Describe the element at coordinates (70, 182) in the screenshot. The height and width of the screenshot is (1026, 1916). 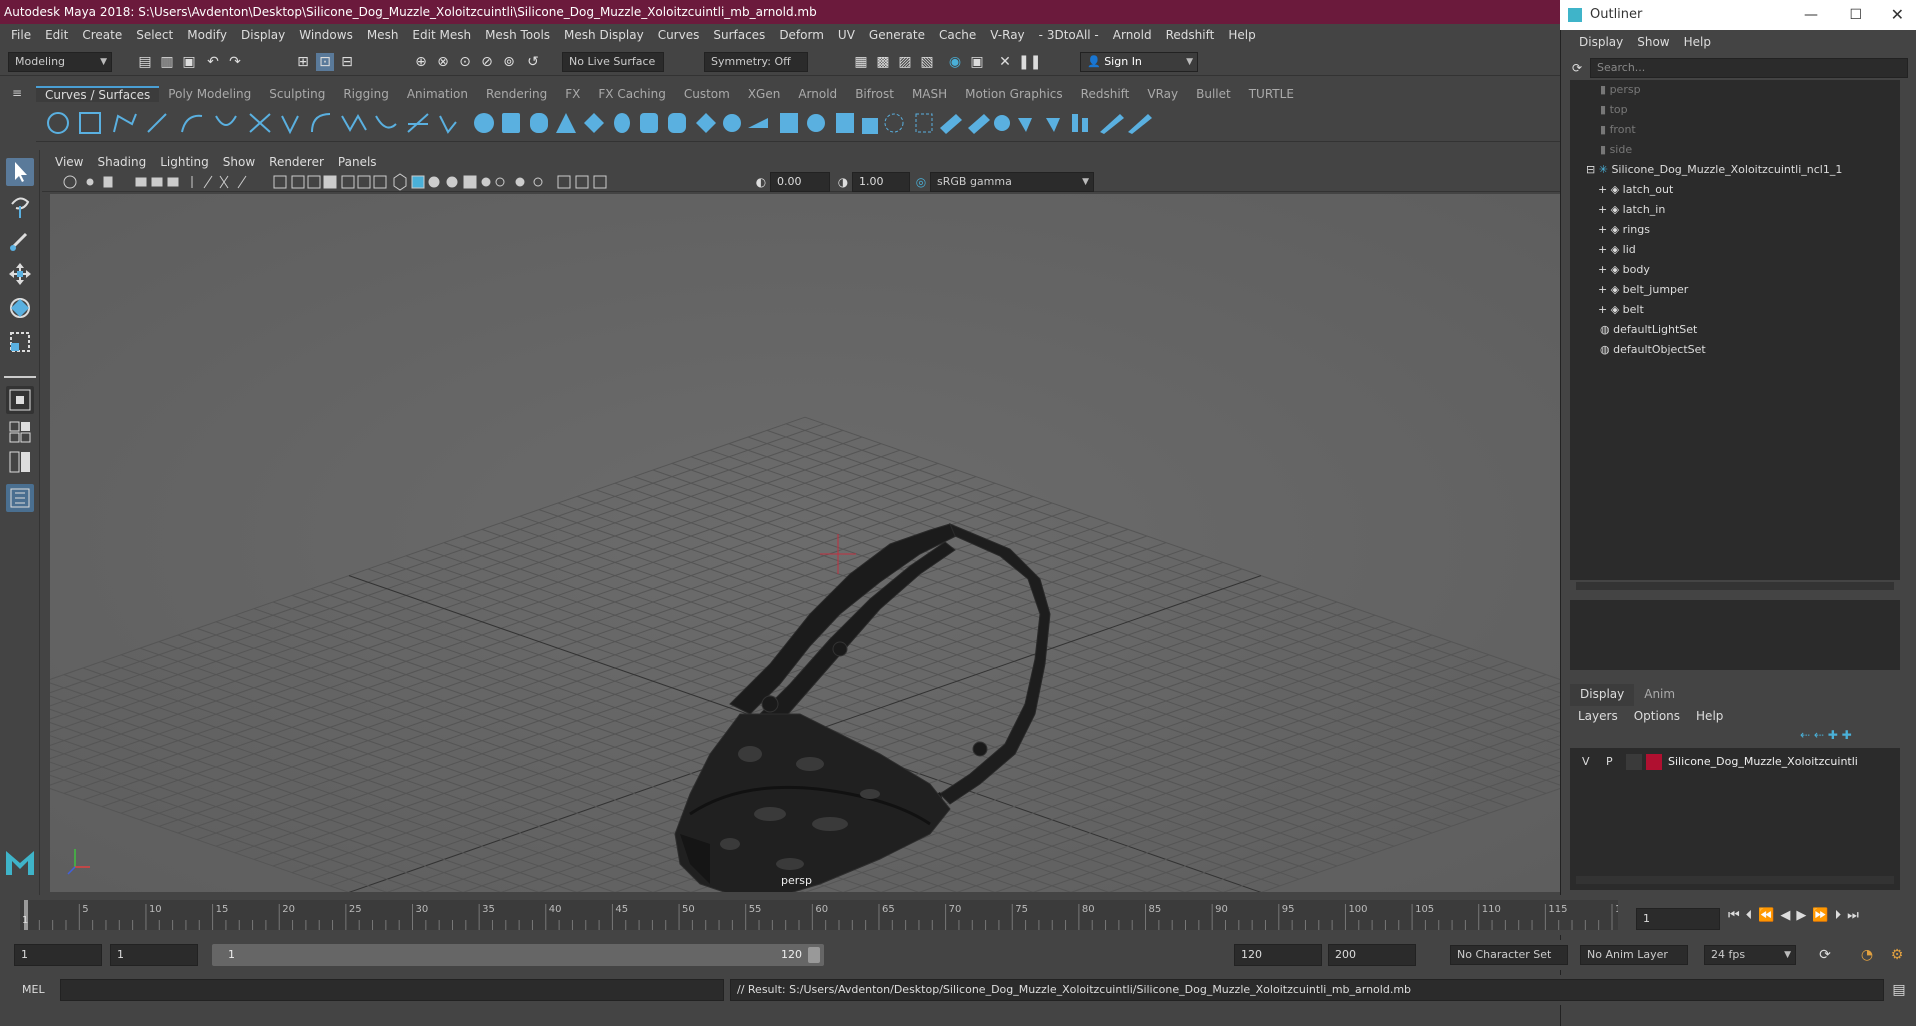
I see `select-camera-icon` at that location.